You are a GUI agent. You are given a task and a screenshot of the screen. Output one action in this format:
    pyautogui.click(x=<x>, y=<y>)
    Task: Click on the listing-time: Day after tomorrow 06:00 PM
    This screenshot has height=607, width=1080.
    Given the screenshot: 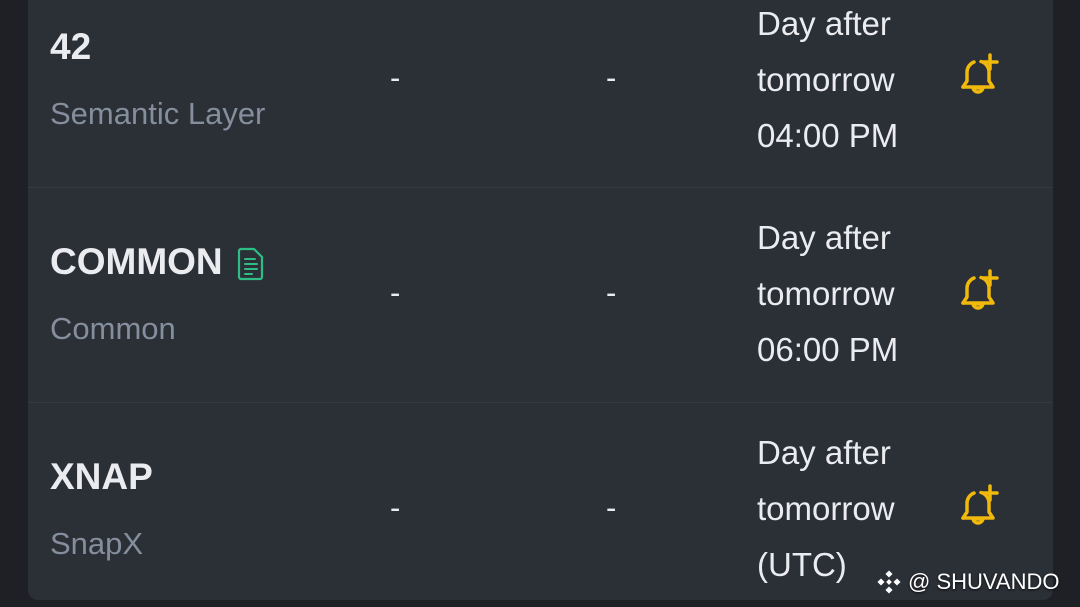 What is the action you would take?
    pyautogui.click(x=852, y=294)
    